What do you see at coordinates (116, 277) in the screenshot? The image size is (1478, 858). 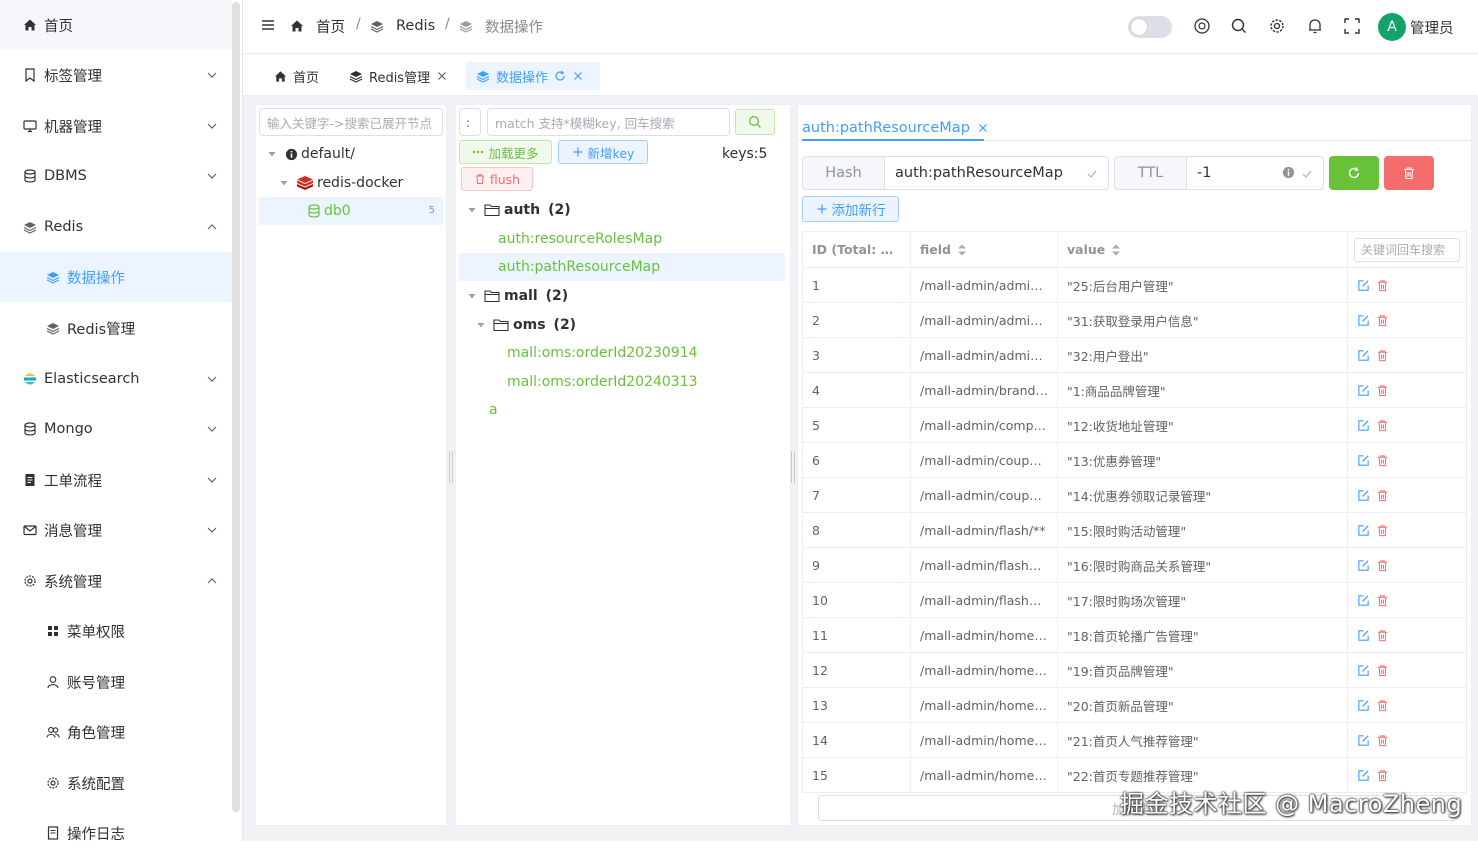 I see `sidebar-item-data-operation: 数据操作` at bounding box center [116, 277].